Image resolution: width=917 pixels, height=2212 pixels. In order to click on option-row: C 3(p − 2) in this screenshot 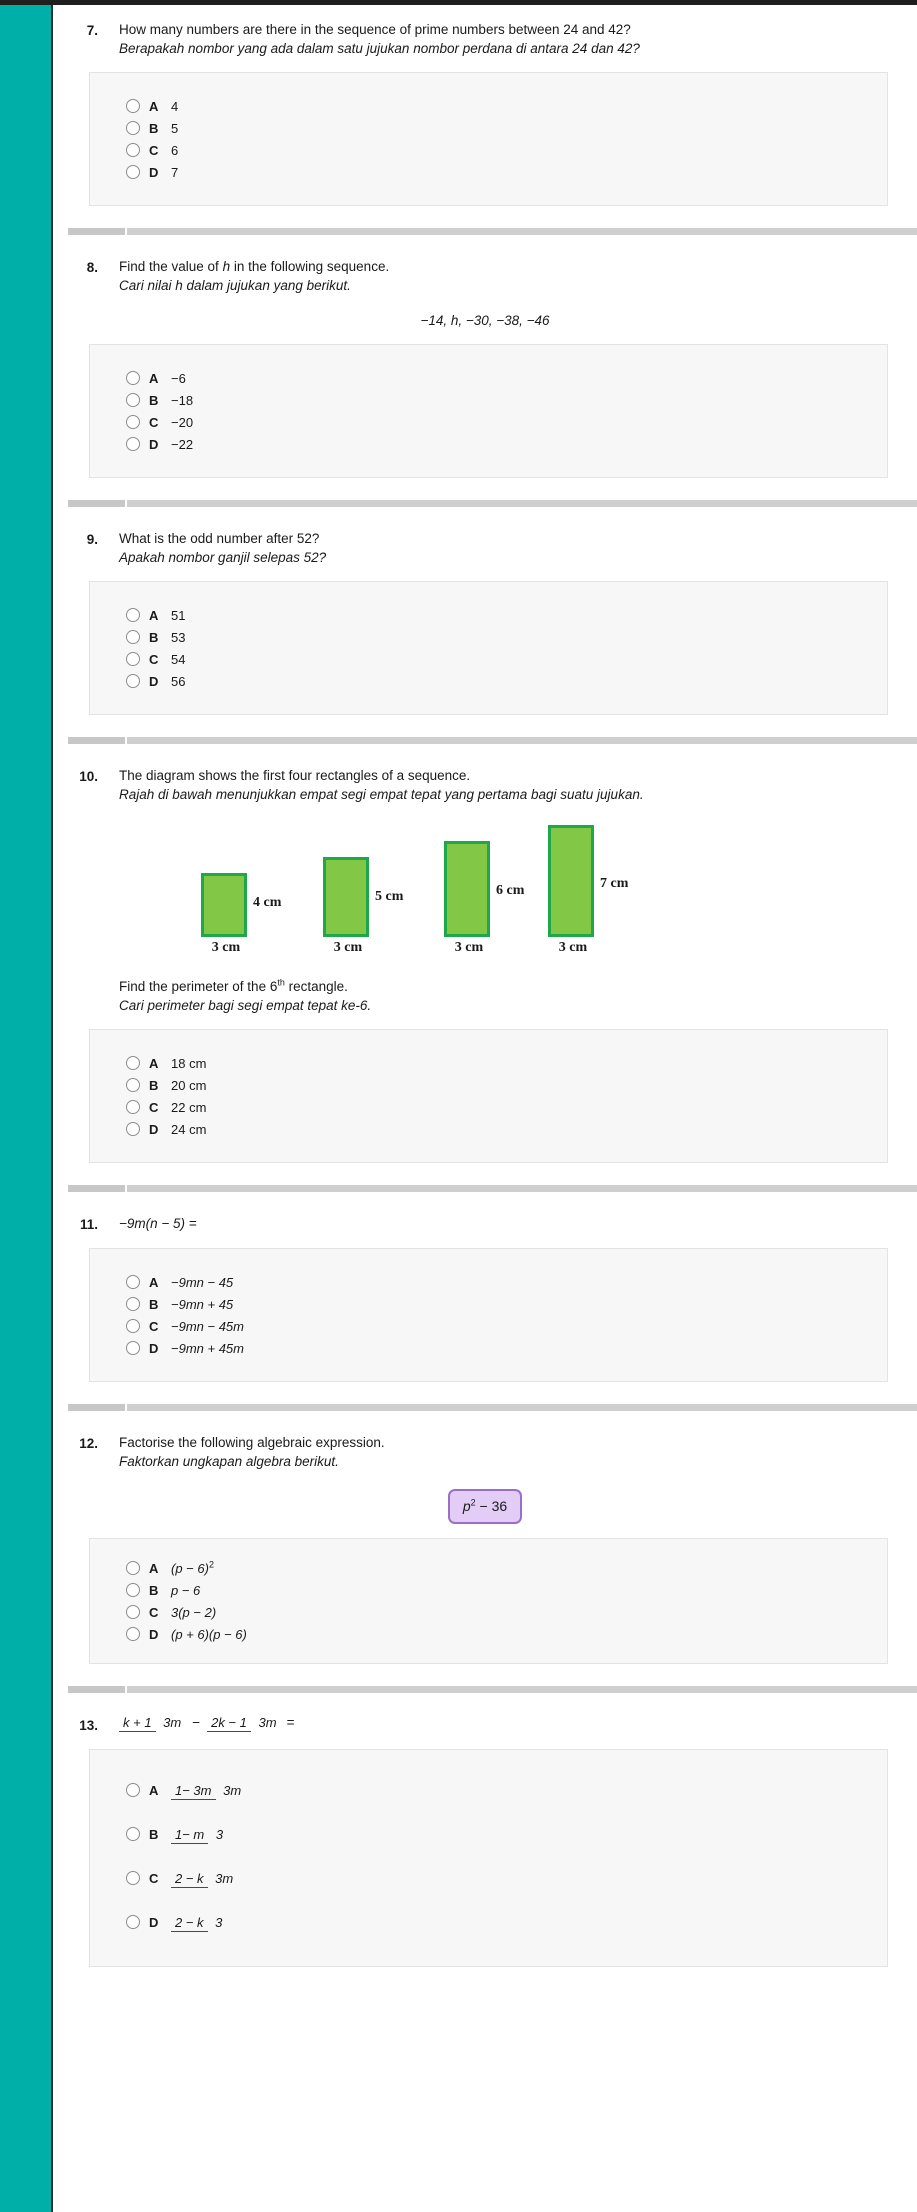, I will do `click(506, 1612)`.